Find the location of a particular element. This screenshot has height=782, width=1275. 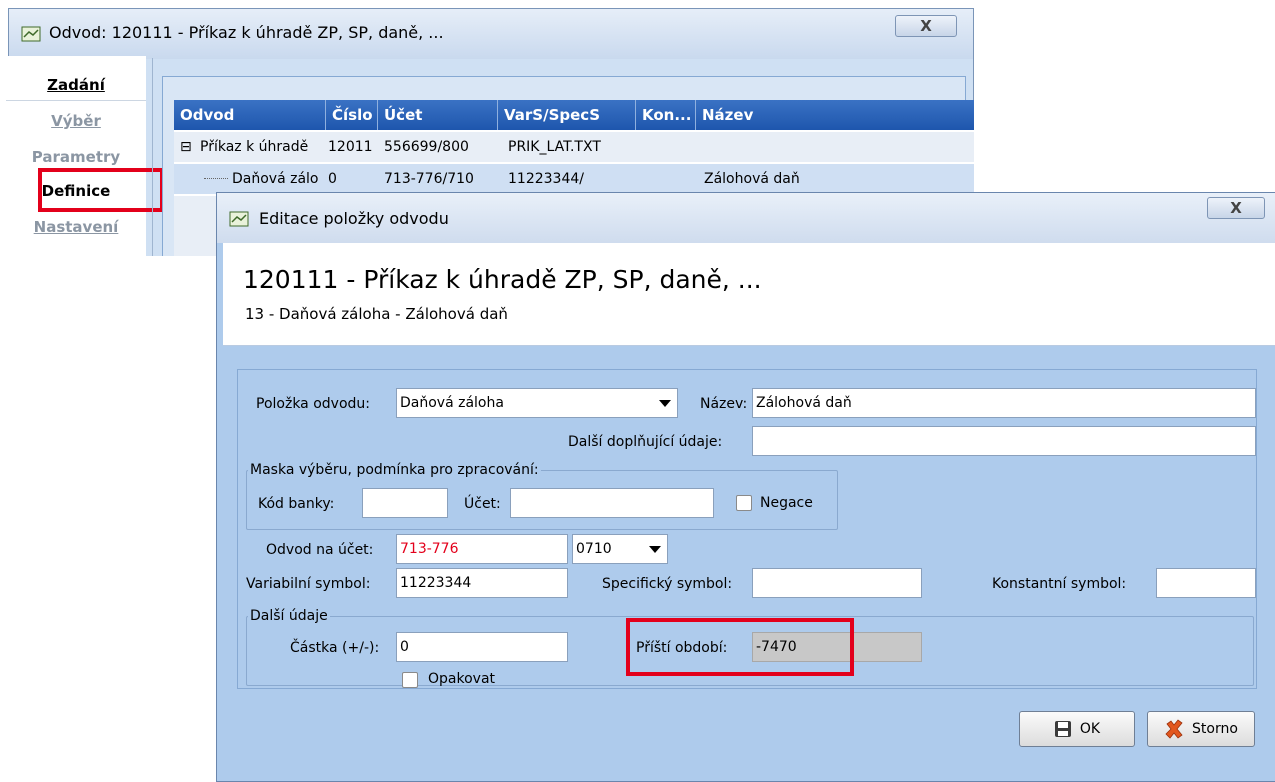

odvod-na-ucet-input: 713-776 is located at coordinates (482, 549).